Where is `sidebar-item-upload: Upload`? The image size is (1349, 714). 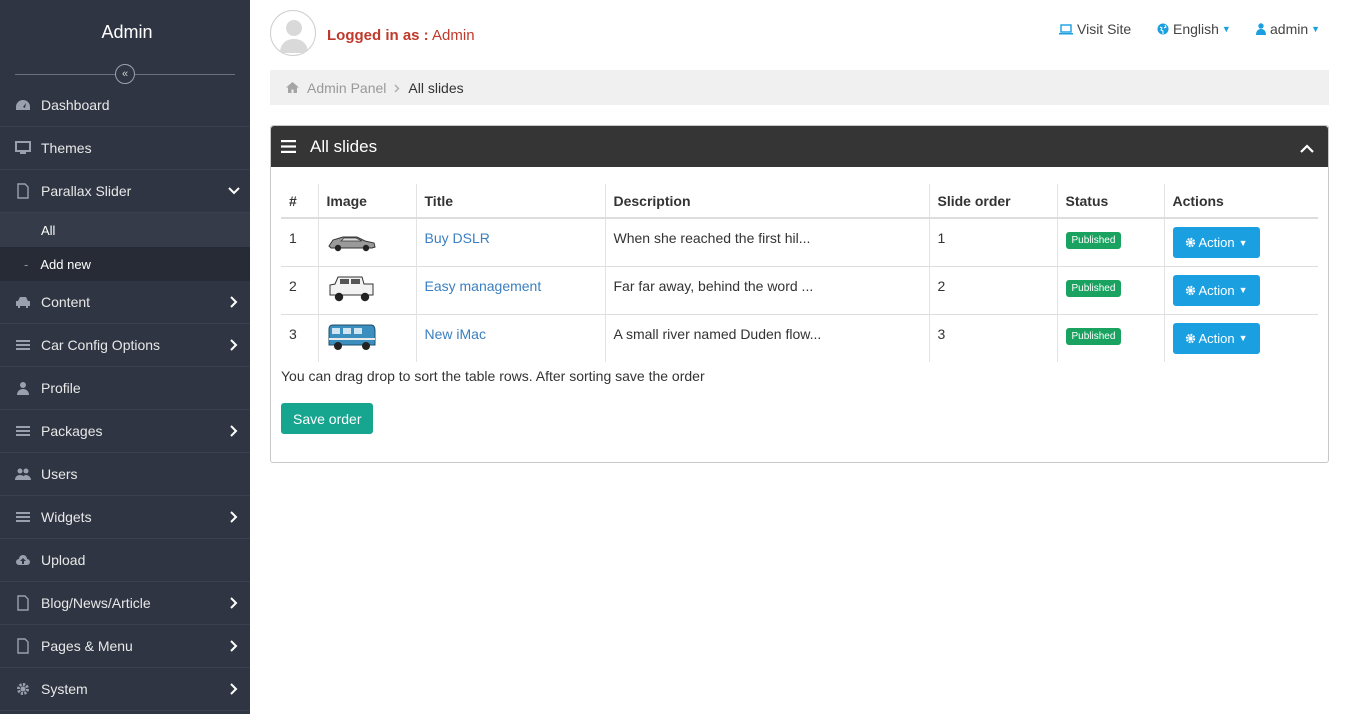 sidebar-item-upload: Upload is located at coordinates (125, 560).